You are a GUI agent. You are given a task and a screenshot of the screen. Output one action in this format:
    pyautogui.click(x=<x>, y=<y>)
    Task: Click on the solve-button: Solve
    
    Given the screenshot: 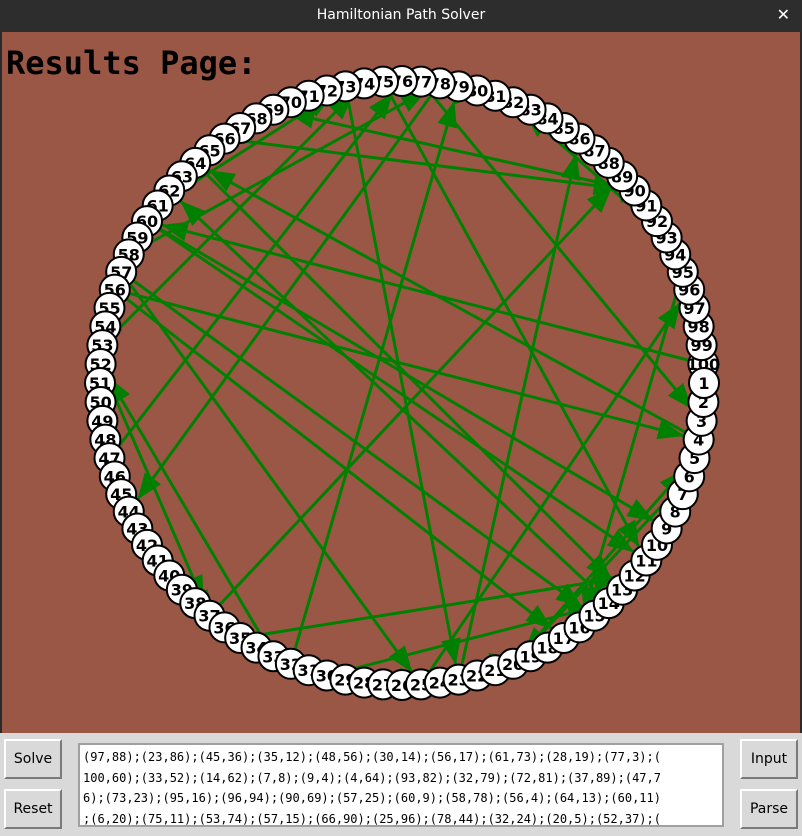 What is the action you would take?
    pyautogui.click(x=33, y=759)
    